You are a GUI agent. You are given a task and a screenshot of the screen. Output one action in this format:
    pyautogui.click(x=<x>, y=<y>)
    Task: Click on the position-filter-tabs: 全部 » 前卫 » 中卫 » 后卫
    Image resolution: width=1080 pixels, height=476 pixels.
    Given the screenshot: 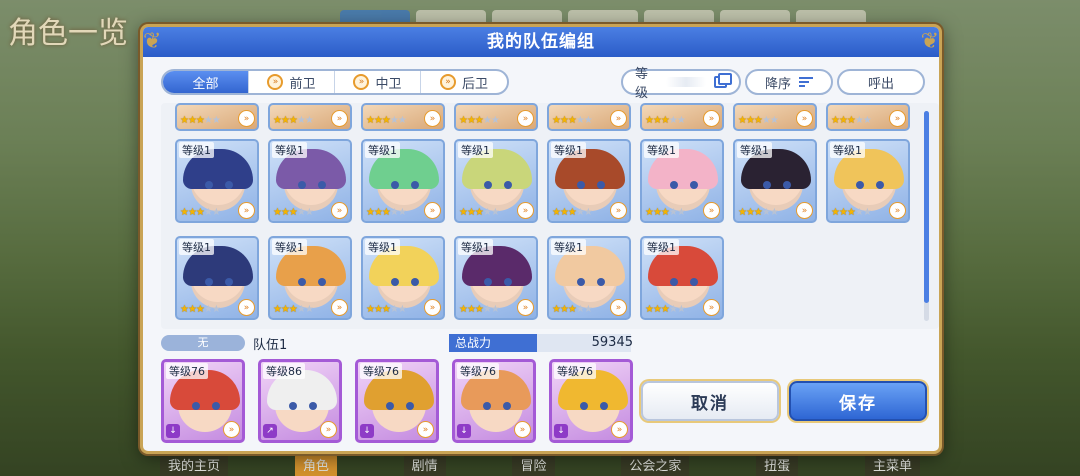 What is the action you would take?
    pyautogui.click(x=335, y=82)
    